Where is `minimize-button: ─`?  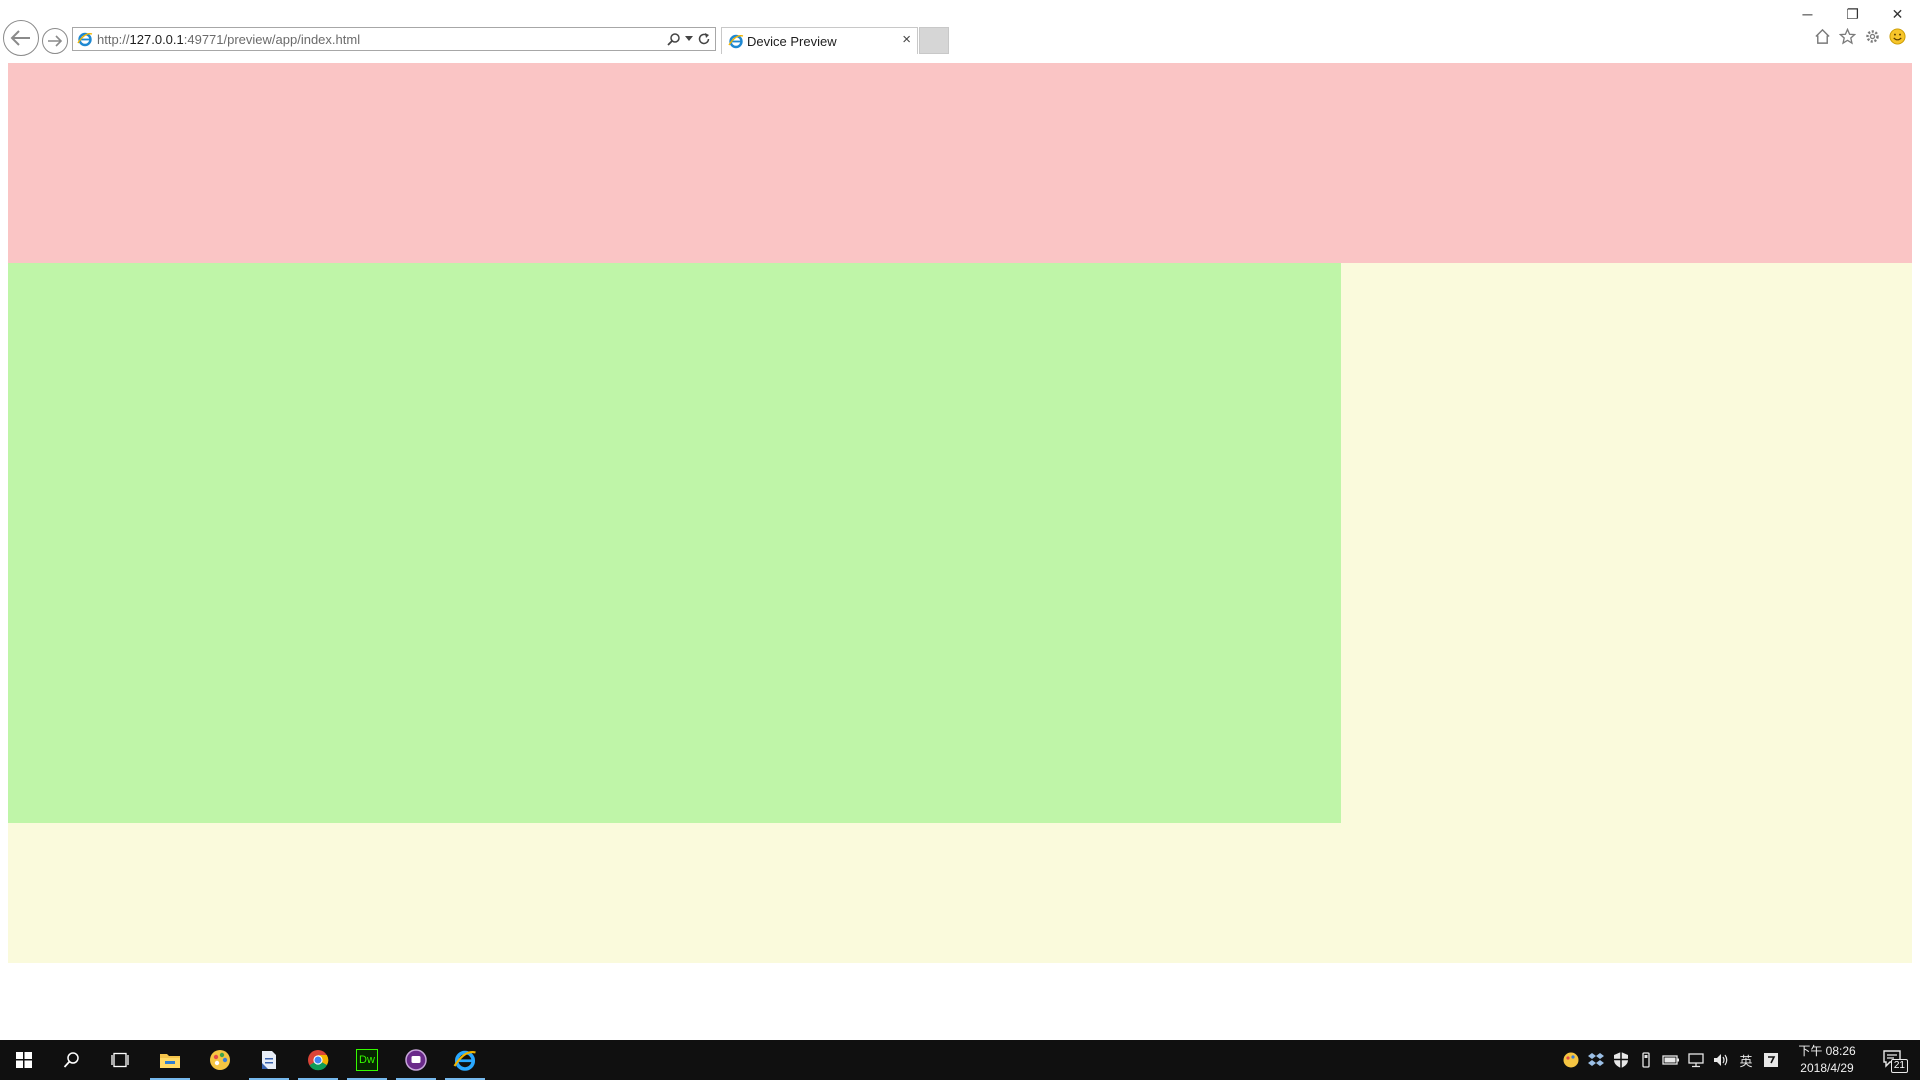
minimize-button: ─ is located at coordinates (1807, 14).